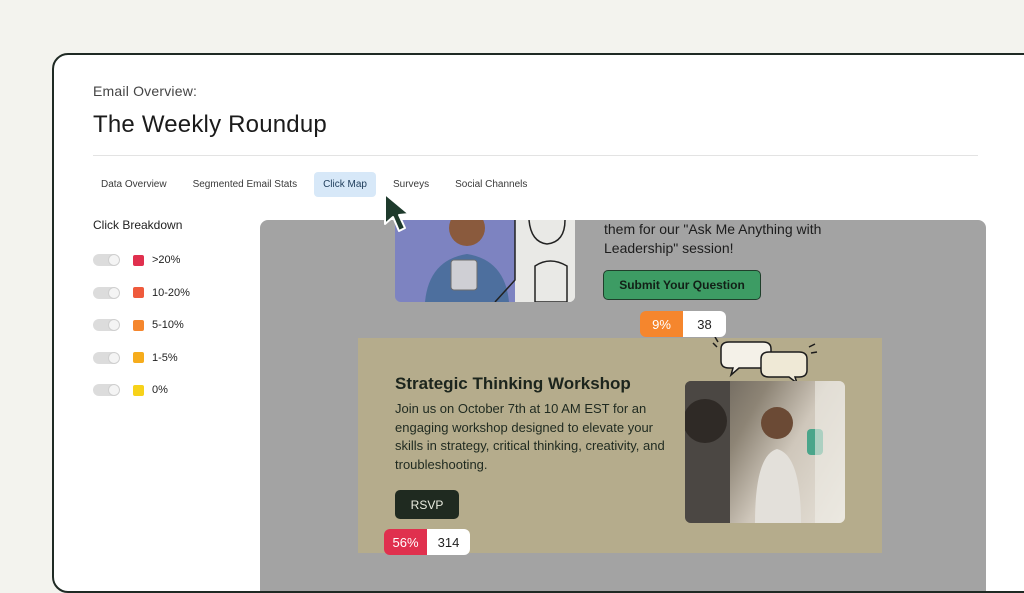 This screenshot has width=1024, height=593. Describe the element at coordinates (535, 155) in the screenshot. I see `header-divider` at that location.